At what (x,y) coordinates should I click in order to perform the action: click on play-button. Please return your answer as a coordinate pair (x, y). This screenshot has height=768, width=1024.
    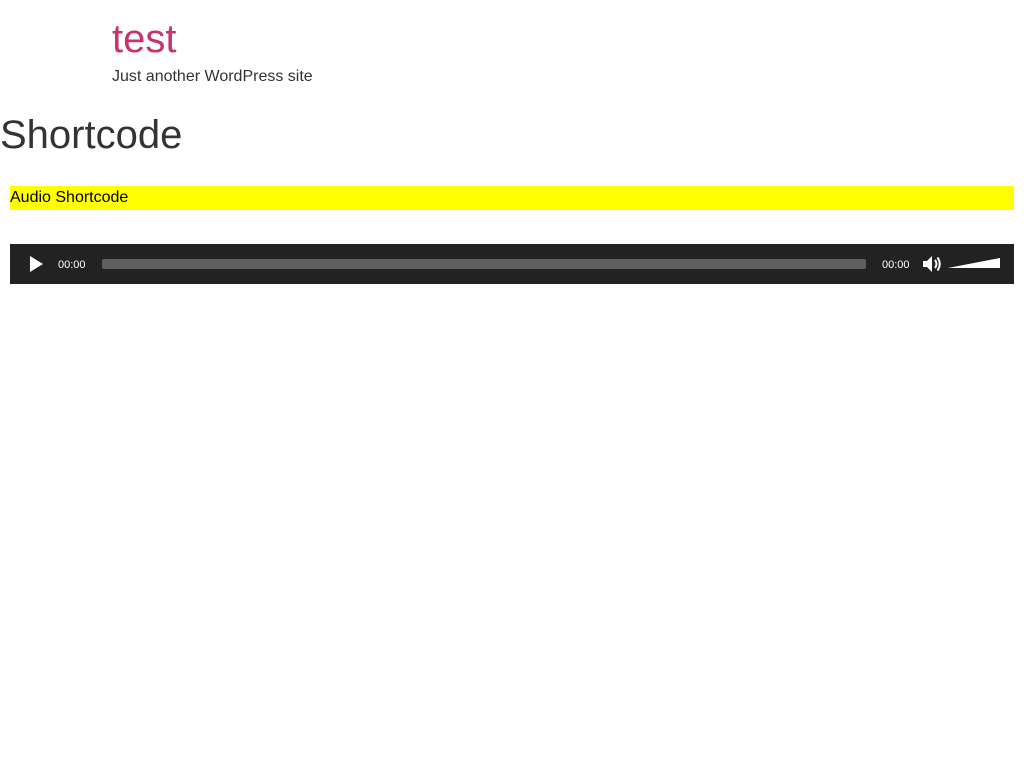
    Looking at the image, I should click on (36, 264).